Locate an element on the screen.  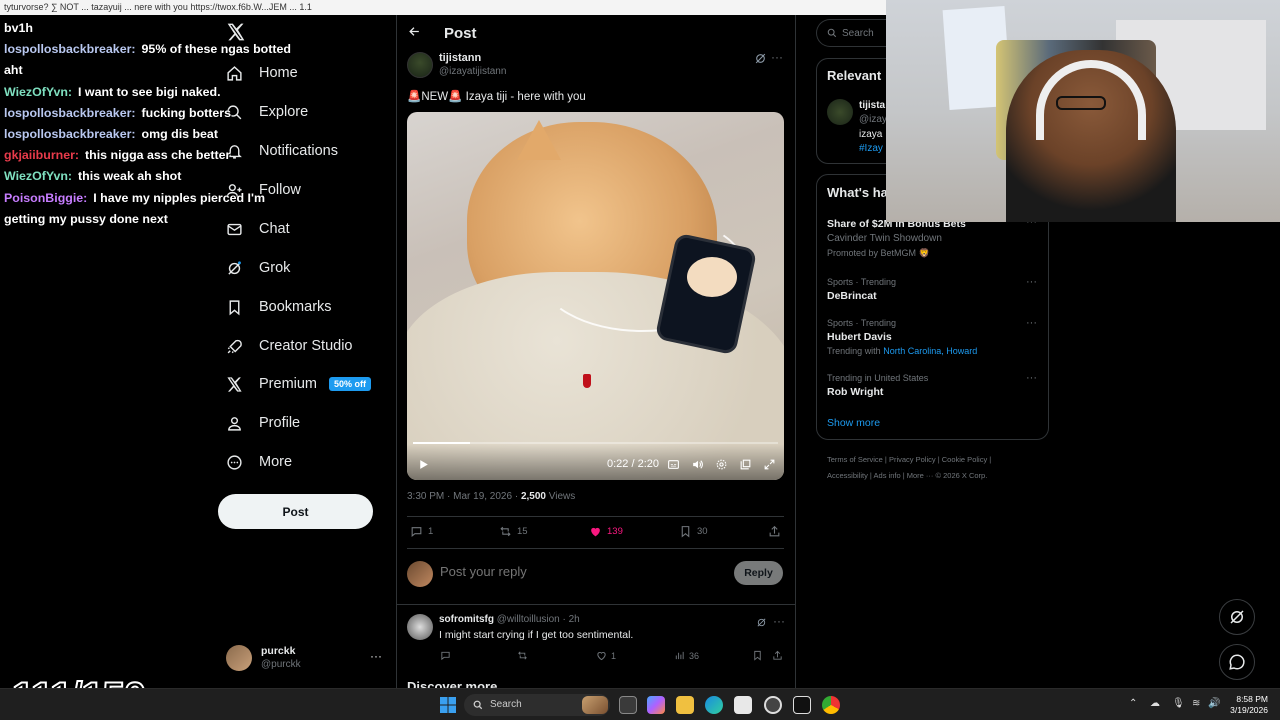
volume-icon: 🔊 is located at coordinates (1214, 703).